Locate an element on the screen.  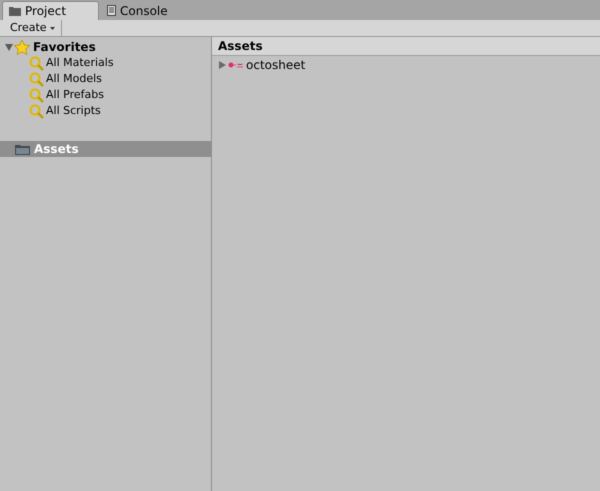
favorites-label: Favorites is located at coordinates (64, 47).